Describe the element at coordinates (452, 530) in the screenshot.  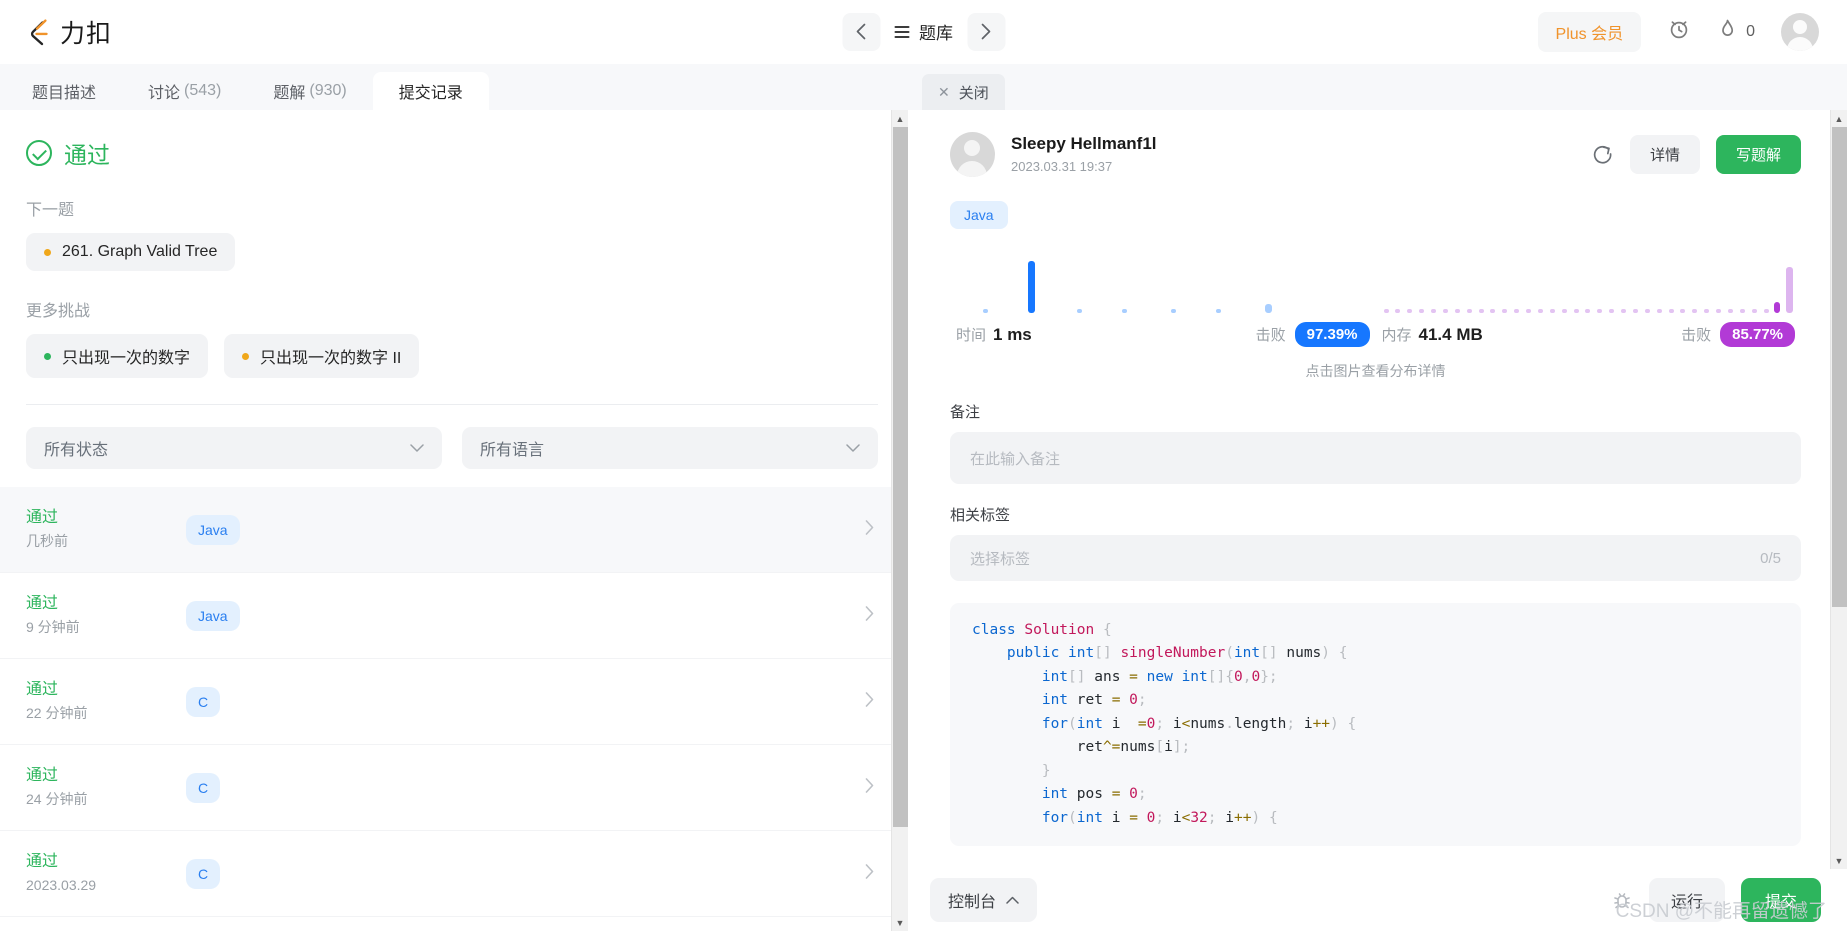
I see `table-row: 通过 几秒前 Java` at that location.